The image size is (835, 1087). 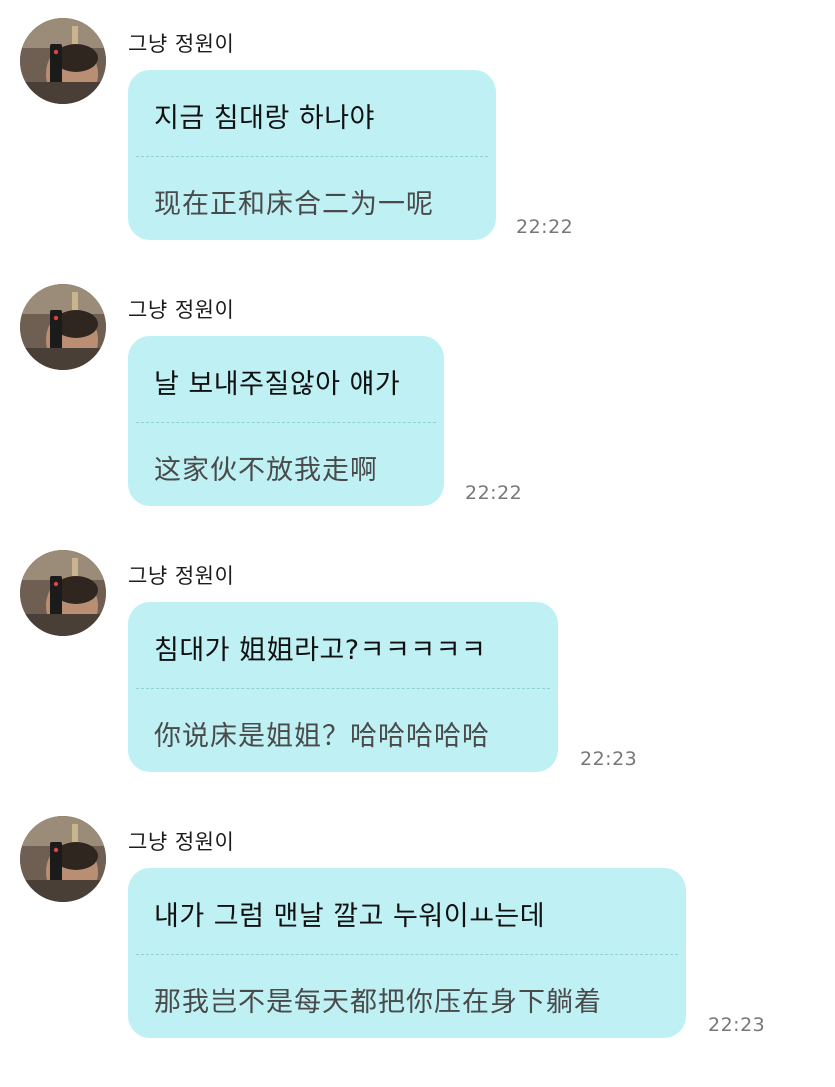 I want to click on message-bubble: 날 보내주질않아 얘가 这家伙不放我走啊, so click(x=286, y=421).